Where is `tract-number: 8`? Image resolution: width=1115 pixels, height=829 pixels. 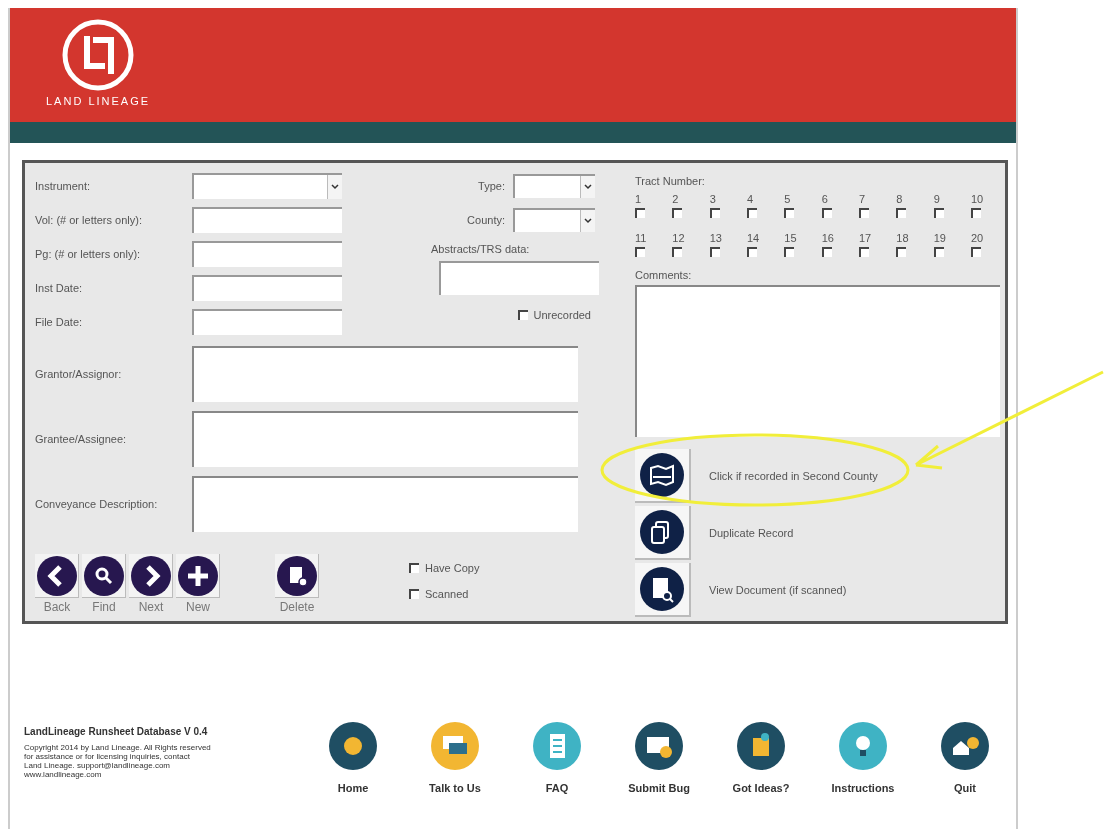
tract-number: 8 is located at coordinates (899, 199).